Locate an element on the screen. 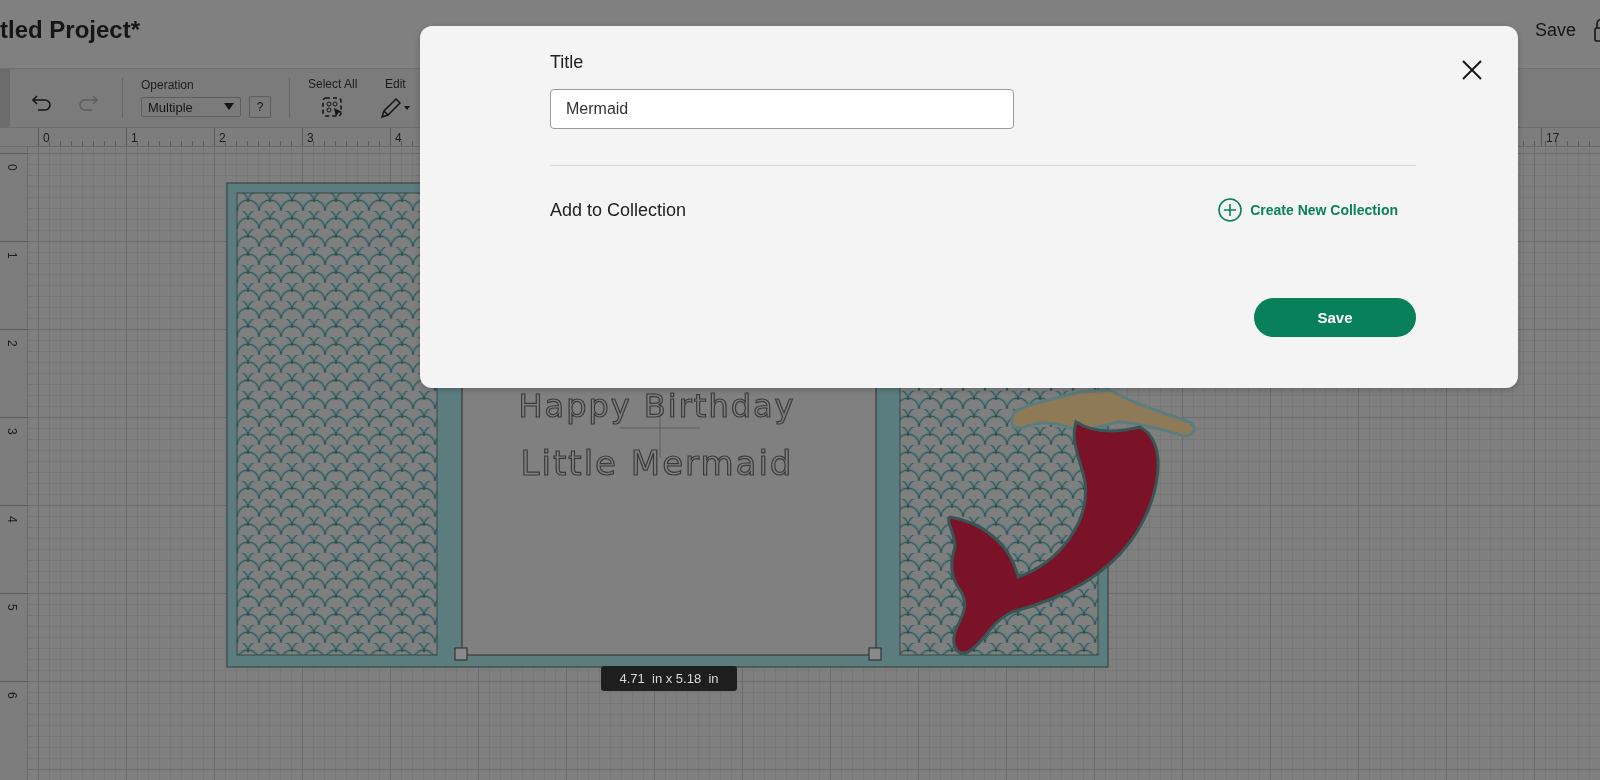 The height and width of the screenshot is (780, 1600). plus-circle-icon is located at coordinates (1230, 210).